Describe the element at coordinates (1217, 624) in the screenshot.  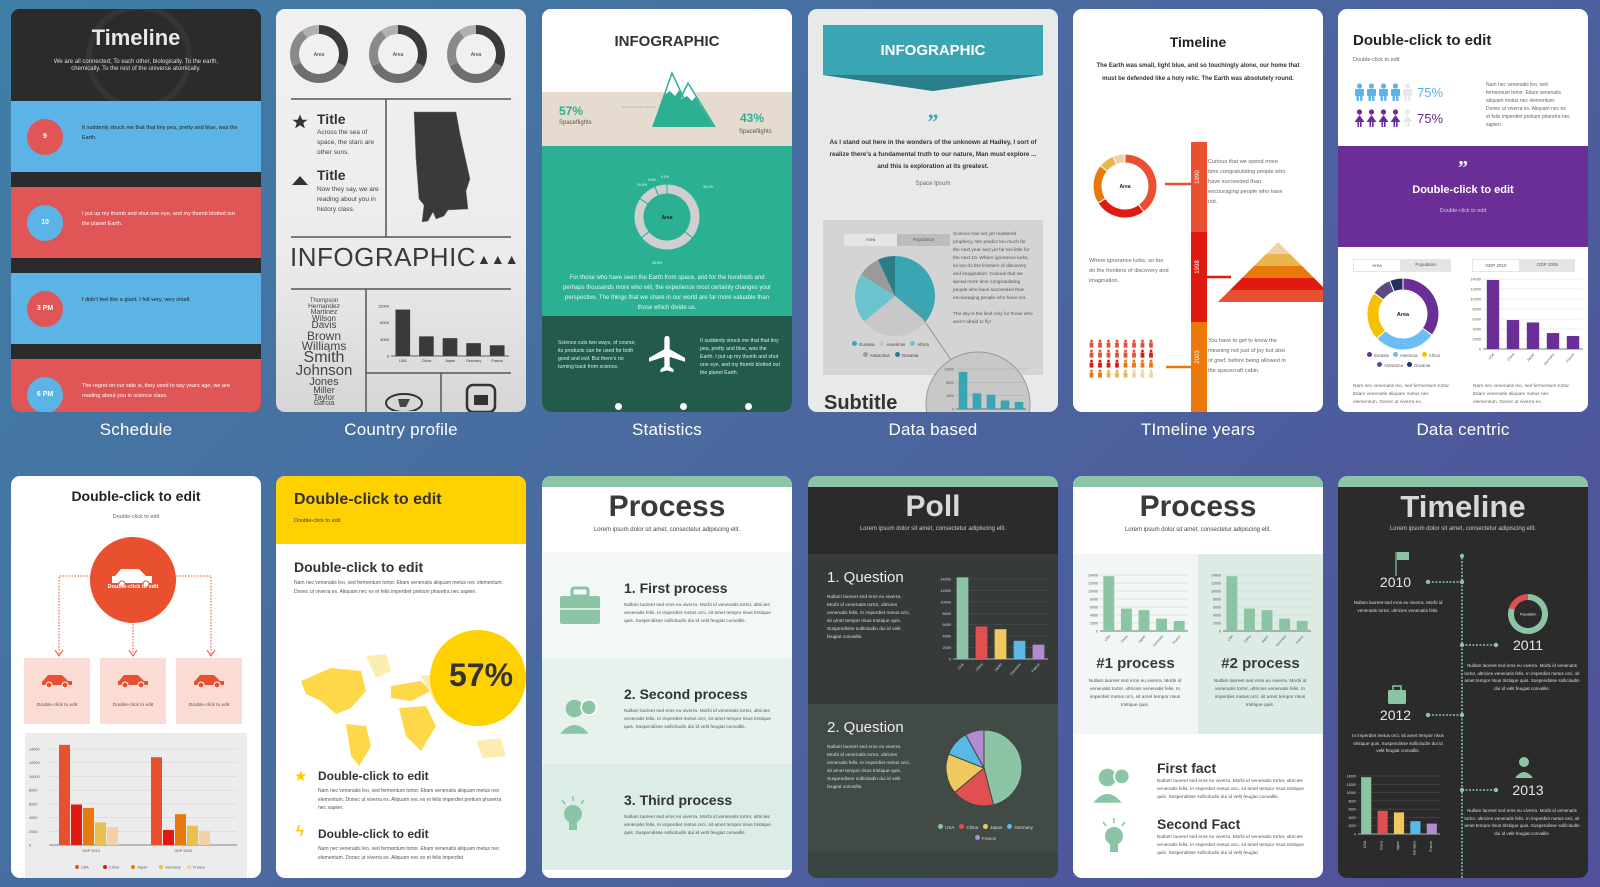
I see `tick-label: 2000` at that location.